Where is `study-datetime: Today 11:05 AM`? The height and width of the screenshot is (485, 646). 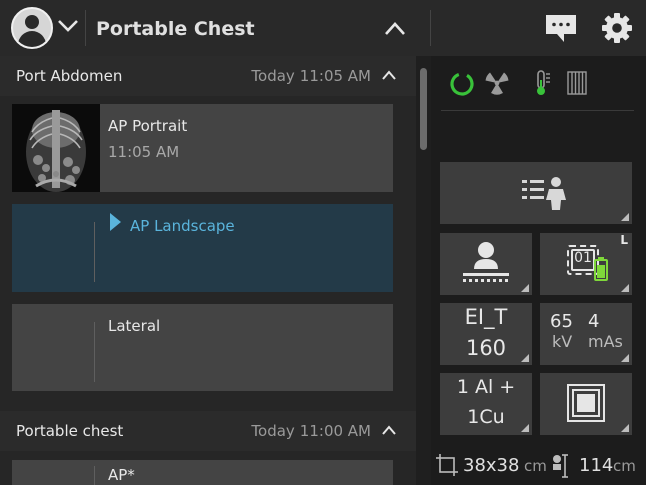
study-datetime: Today 11:05 AM is located at coordinates (311, 76).